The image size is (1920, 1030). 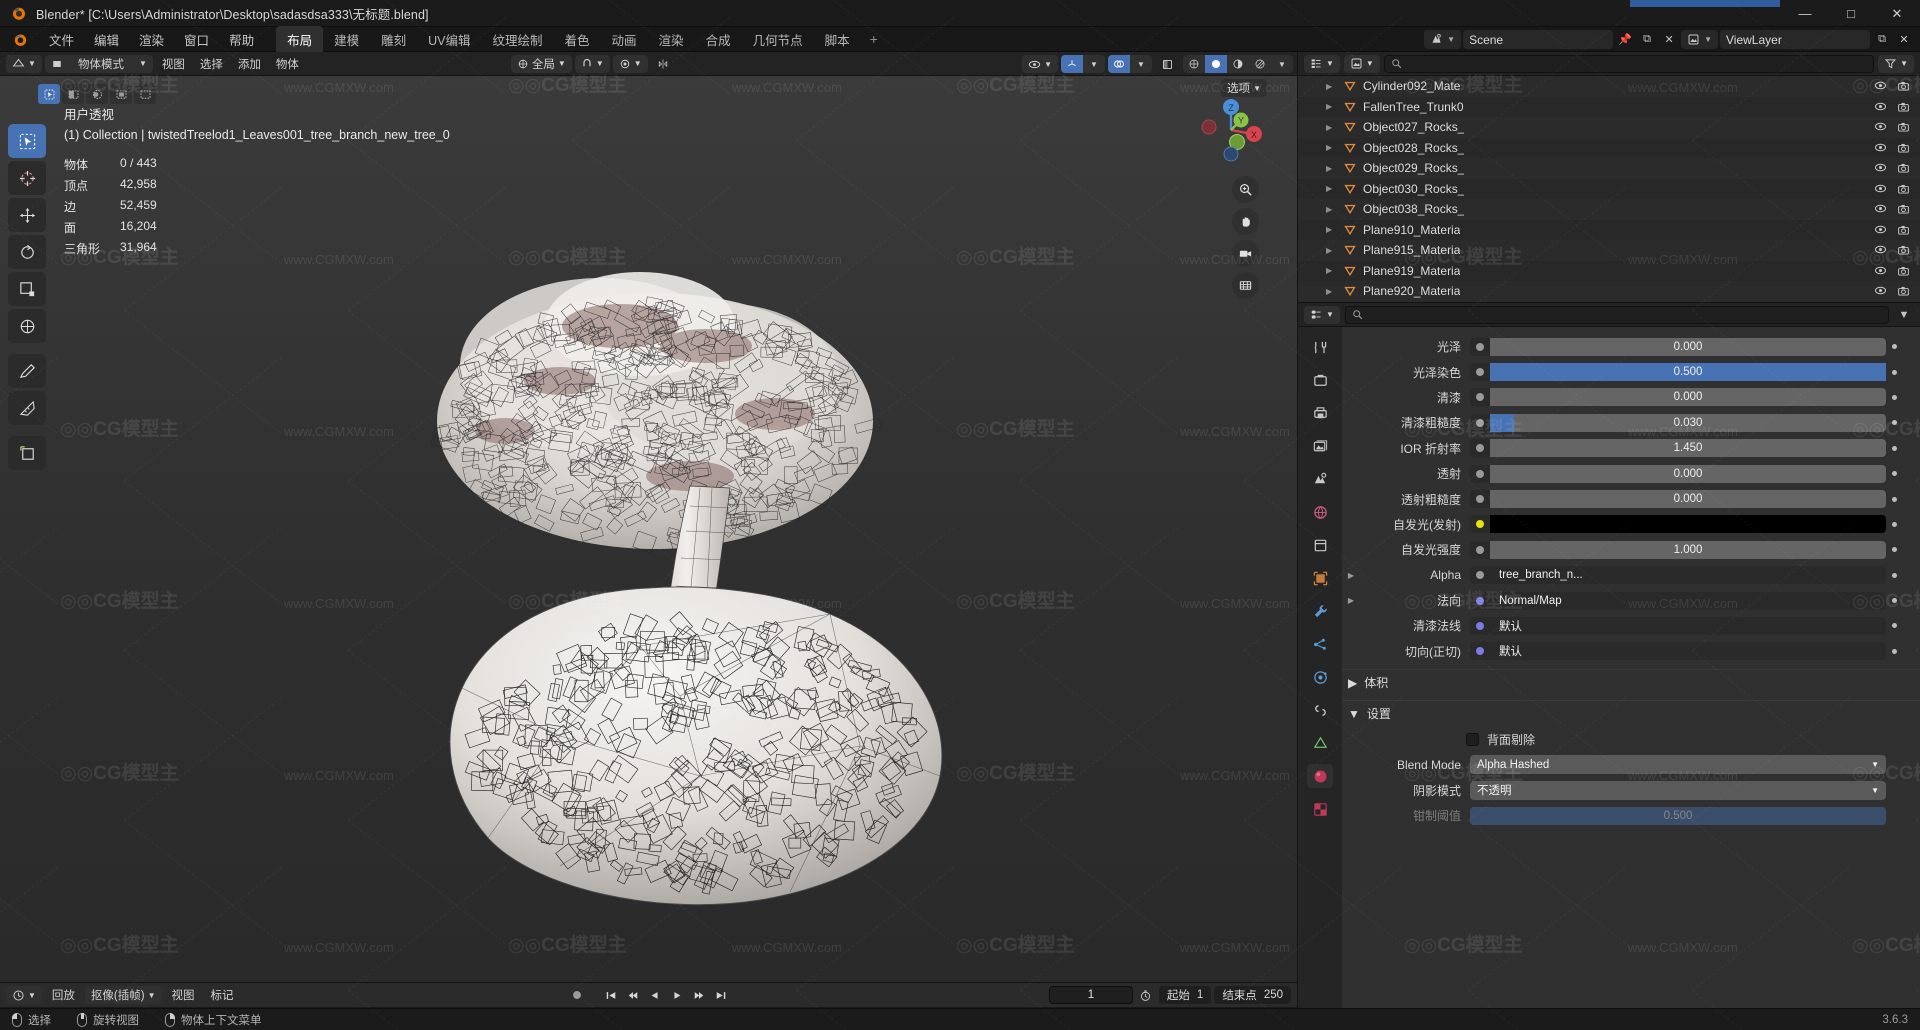 I want to click on outliner-editor-type-selector: ▼, so click(x=1322, y=63).